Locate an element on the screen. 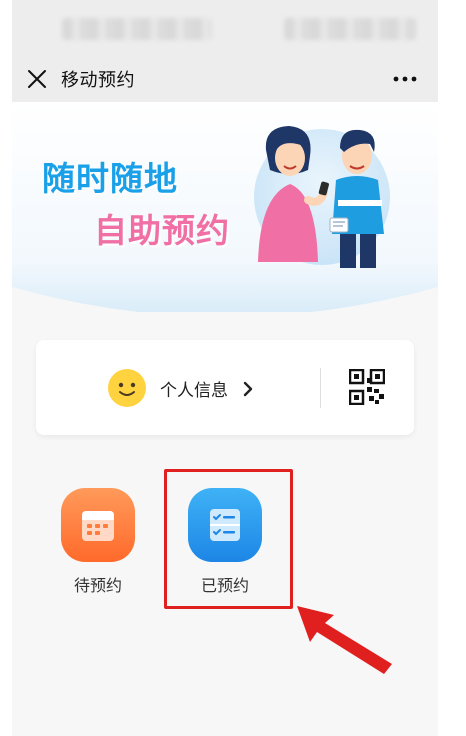  personal-info-card: 个人信息 is located at coordinates (225, 387).